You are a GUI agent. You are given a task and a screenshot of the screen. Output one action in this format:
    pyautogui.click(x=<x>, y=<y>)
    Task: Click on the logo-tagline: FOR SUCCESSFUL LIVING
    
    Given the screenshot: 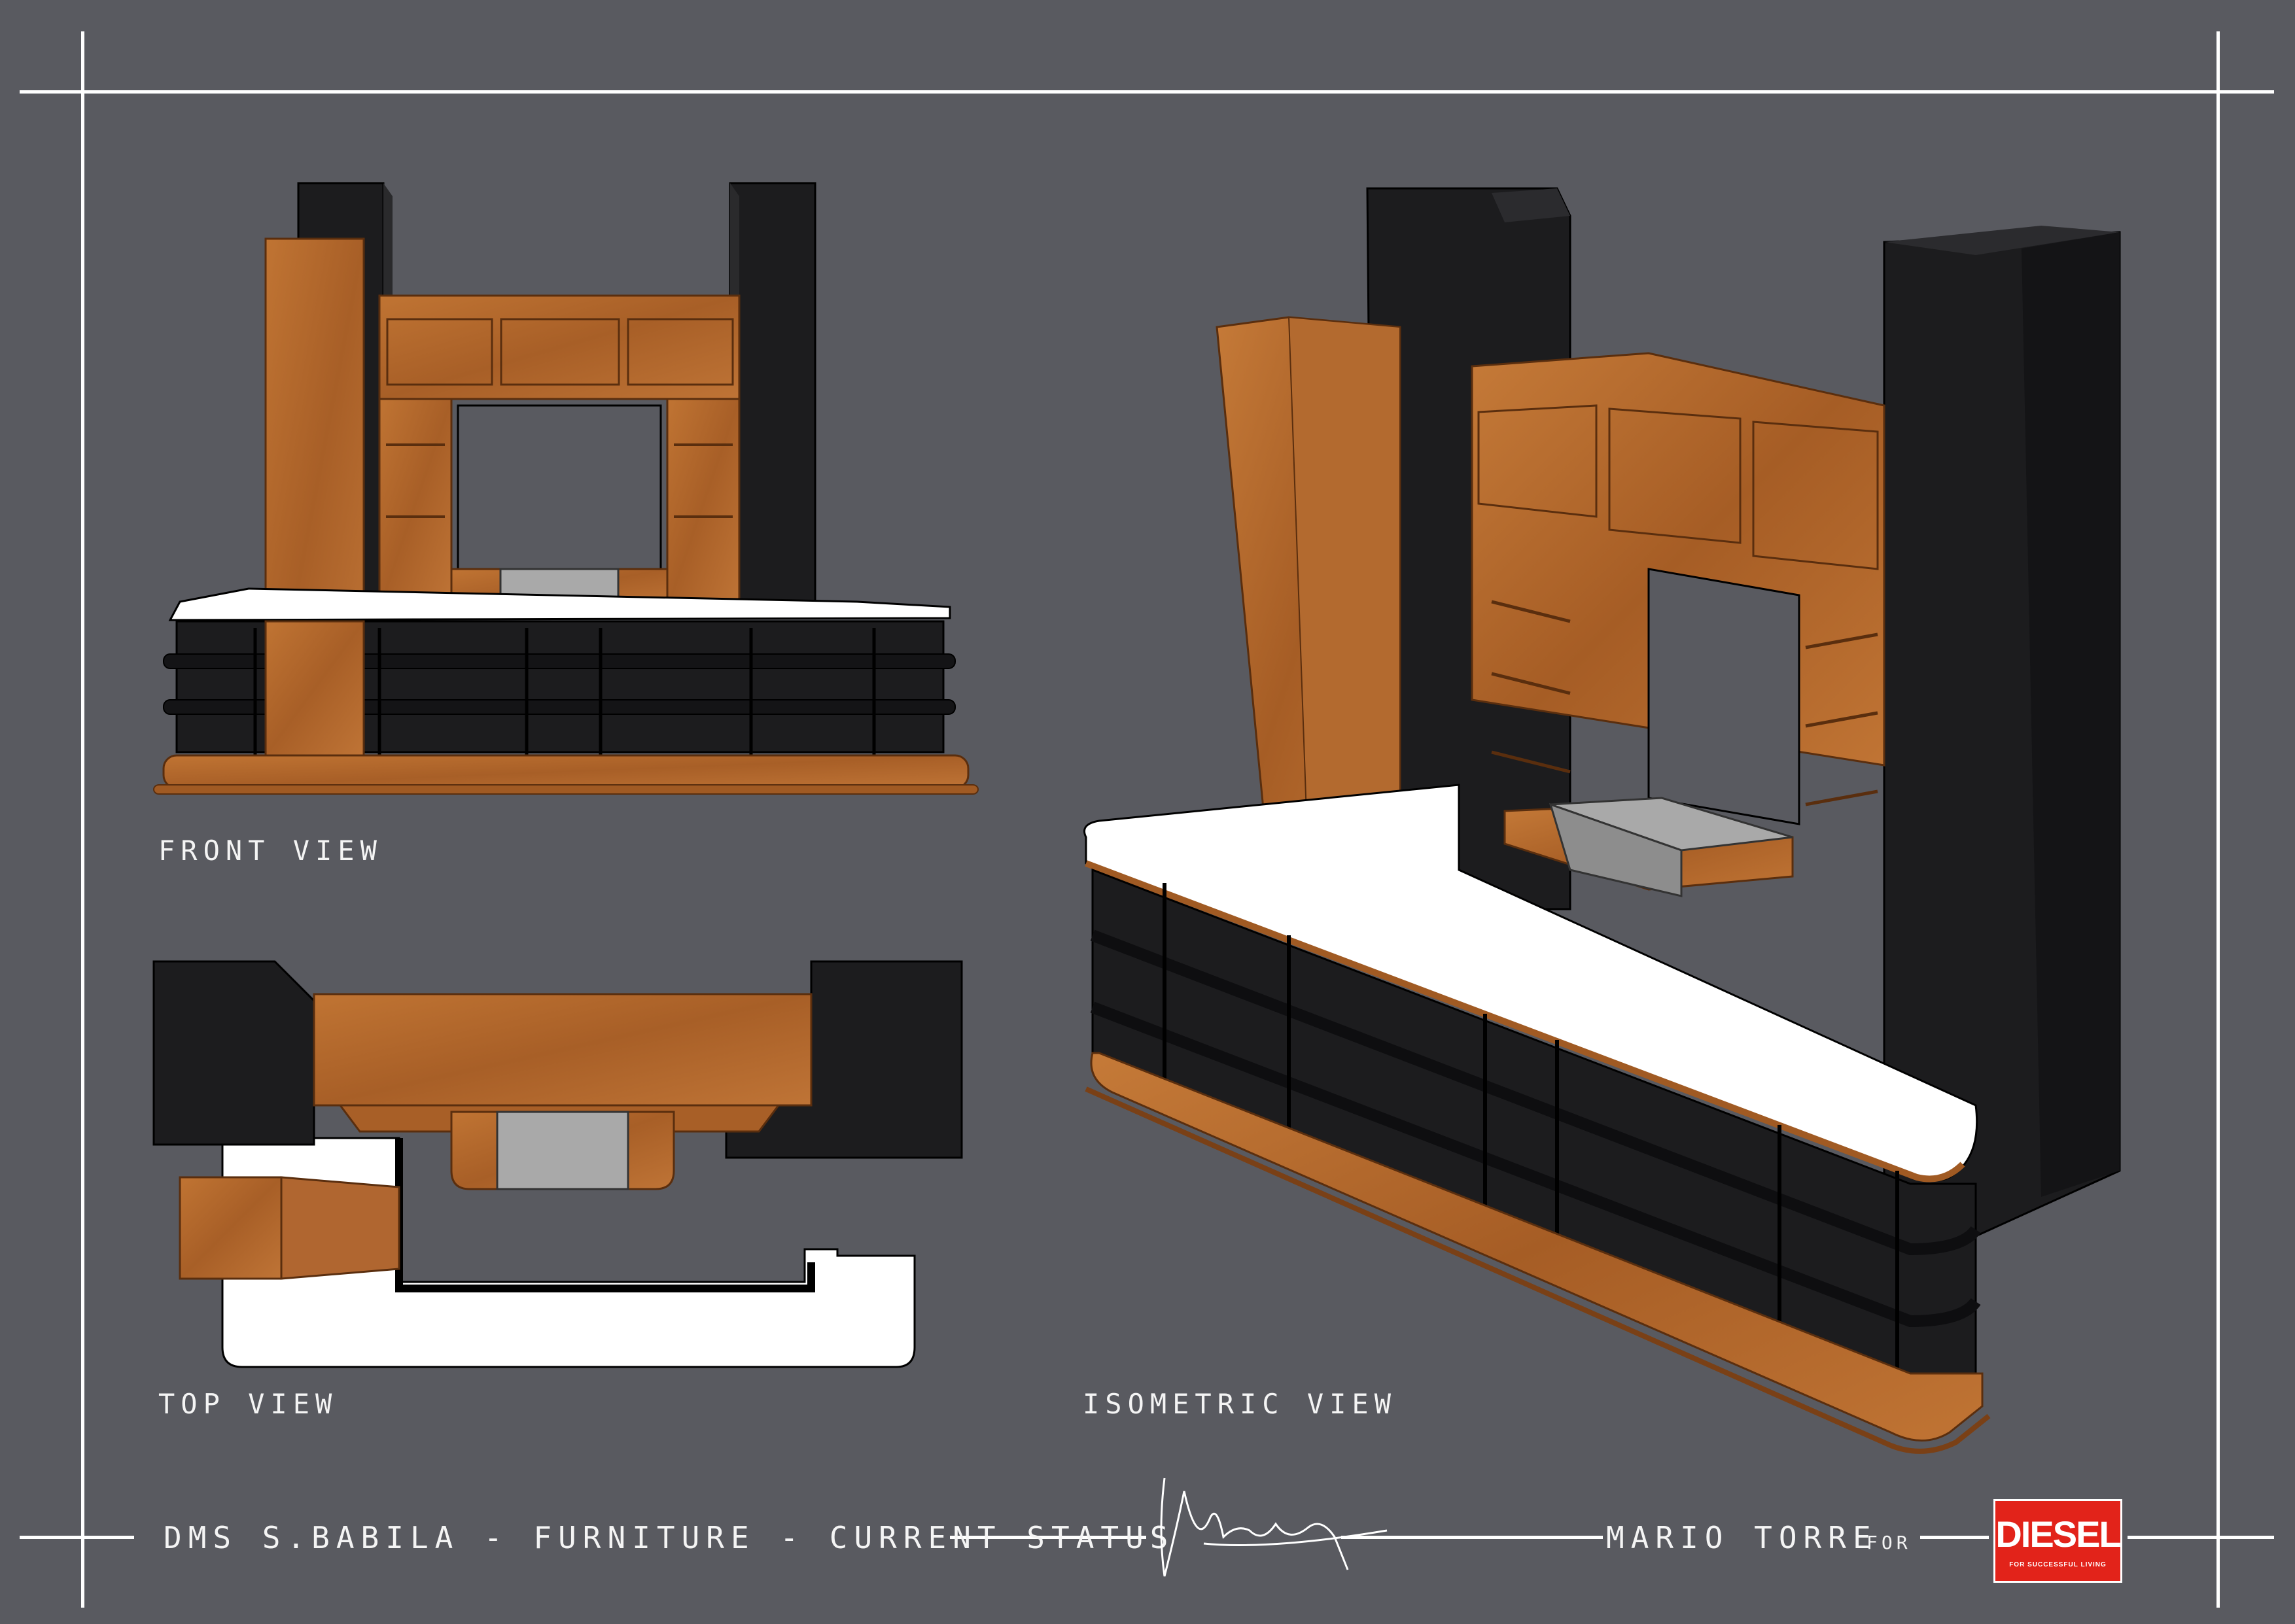 What is the action you would take?
    pyautogui.click(x=2058, y=1564)
    